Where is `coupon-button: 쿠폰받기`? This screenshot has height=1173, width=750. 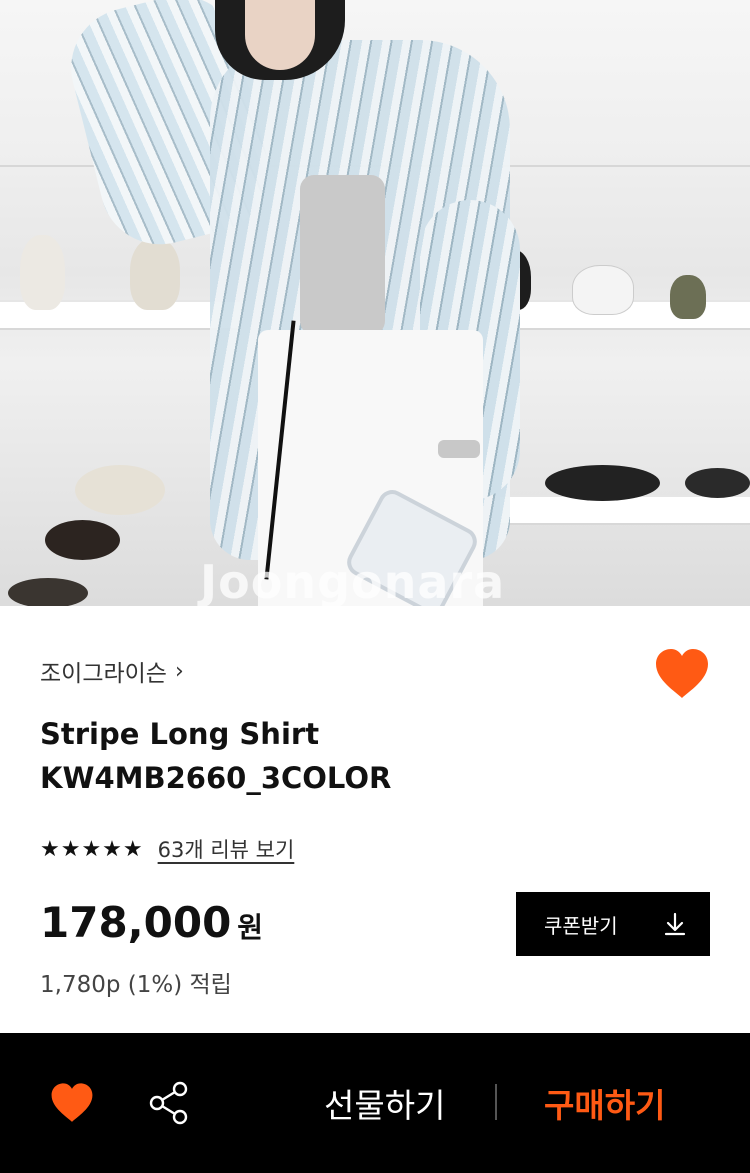
coupon-button: 쿠폰받기 is located at coordinates (613, 924).